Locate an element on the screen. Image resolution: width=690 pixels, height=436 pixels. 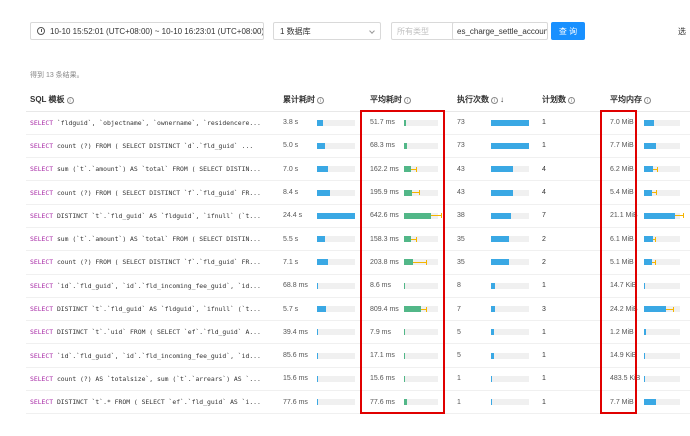
col-exec-count: 执行次数 i ↓ is located at coordinates (495, 100).